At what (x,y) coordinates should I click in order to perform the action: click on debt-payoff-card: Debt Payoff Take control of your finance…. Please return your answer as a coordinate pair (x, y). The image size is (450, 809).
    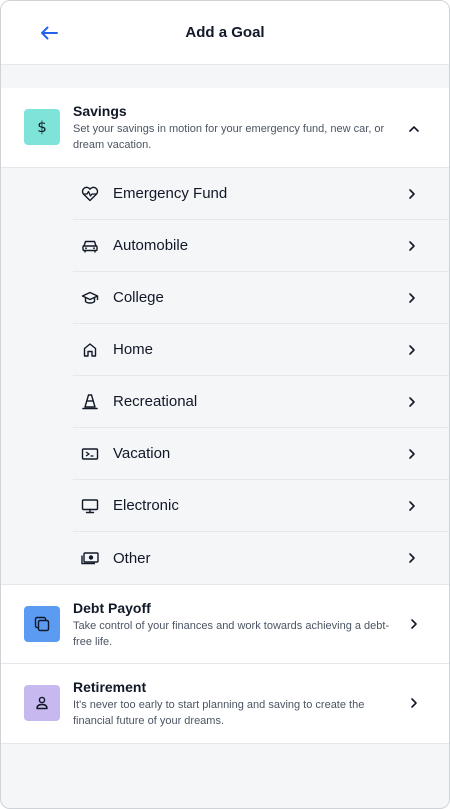
    Looking at the image, I should click on (225, 624).